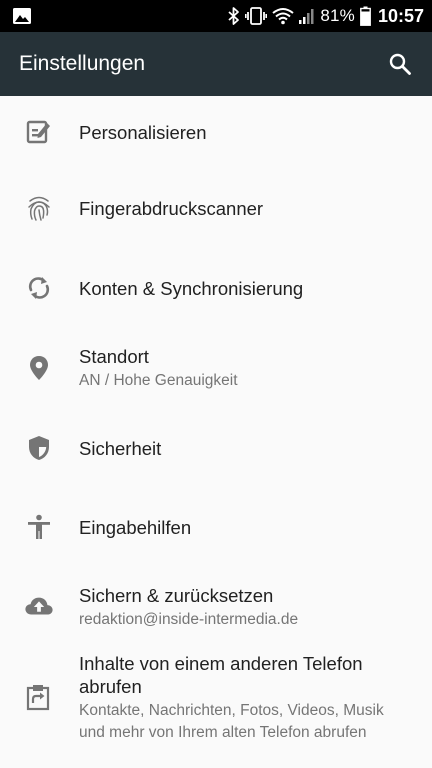 The image size is (432, 768). I want to click on search-icon, so click(400, 64).